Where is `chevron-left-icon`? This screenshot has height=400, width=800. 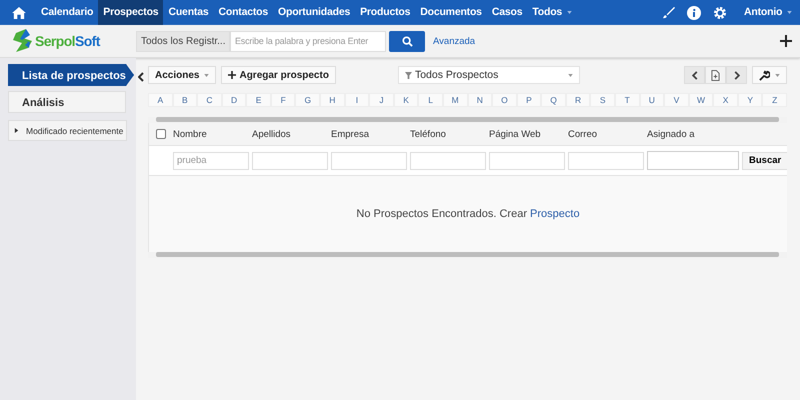 chevron-left-icon is located at coordinates (695, 75).